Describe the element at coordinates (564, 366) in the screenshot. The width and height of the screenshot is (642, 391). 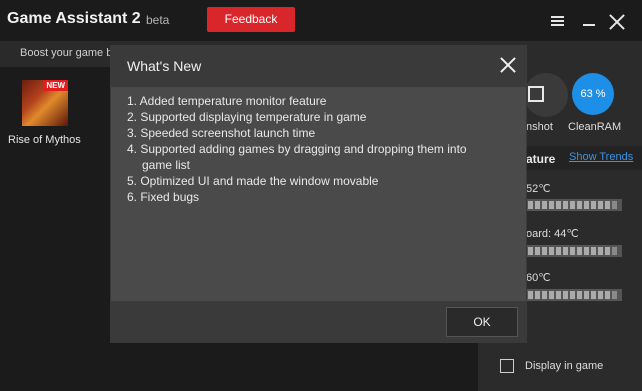
I see `display-in-game-label: Display in game` at that location.